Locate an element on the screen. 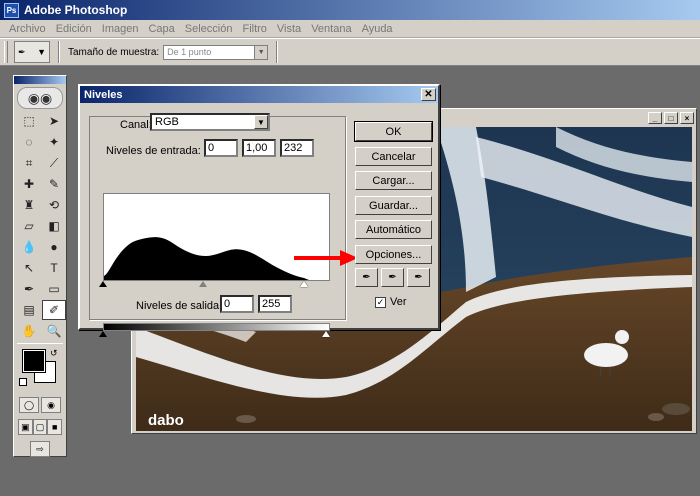 The width and height of the screenshot is (700, 496). output-white-slider is located at coordinates (326, 334).